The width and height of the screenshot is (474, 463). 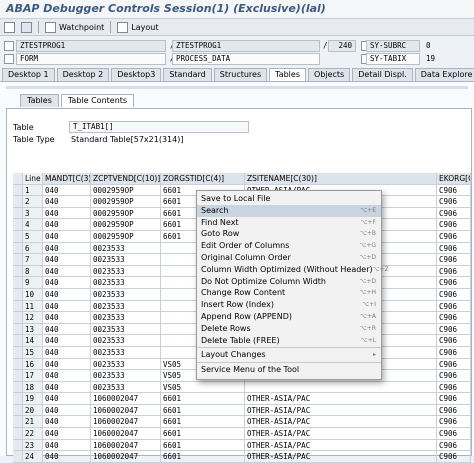 I want to click on menu-item-delete-rows: Delete Rows ⌥+R, so click(x=289, y=329).